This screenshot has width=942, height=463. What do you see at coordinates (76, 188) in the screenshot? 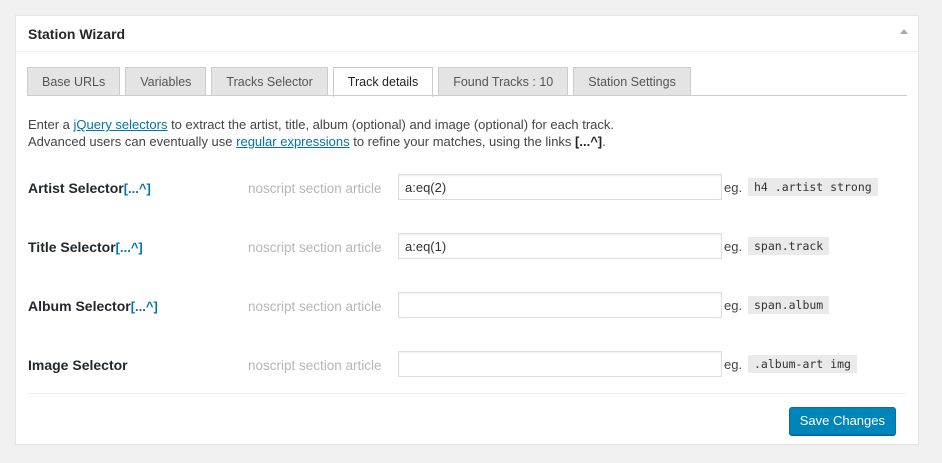
I see `field-label-text: Artist Selector` at bounding box center [76, 188].